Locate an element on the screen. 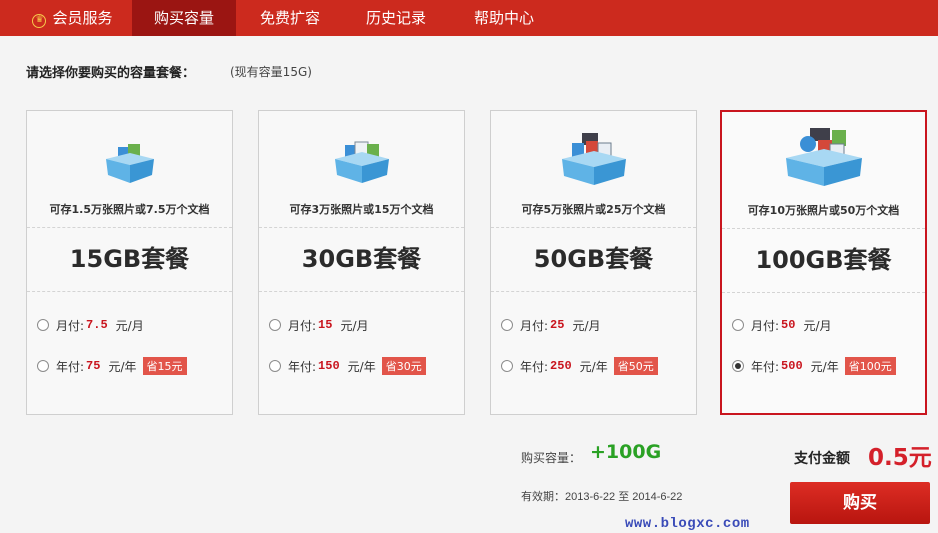  buy-button: 购买 is located at coordinates (860, 503).